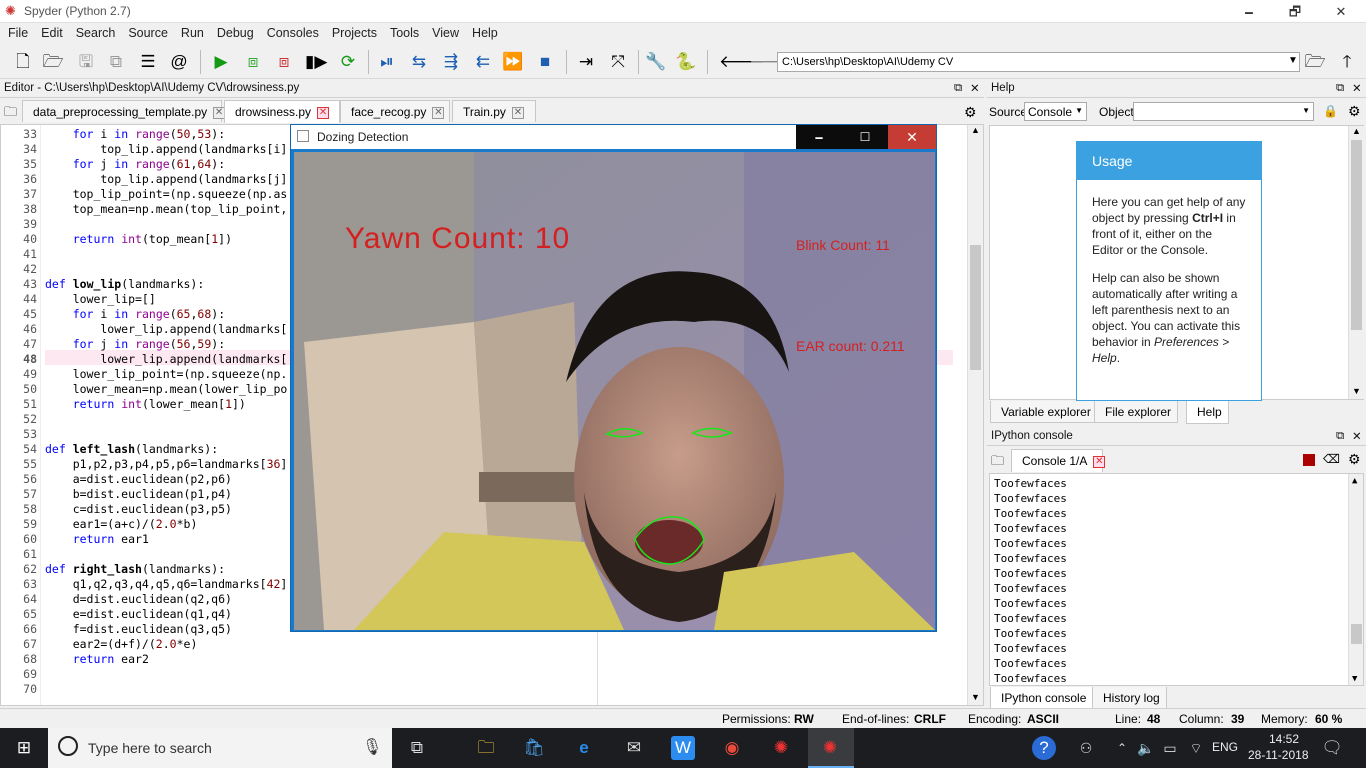 The height and width of the screenshot is (768, 1366). Describe the element at coordinates (613, 137) in the screenshot. I see `dozing-titlebar: Dozing Detection 🗕 ☐ ✕` at that location.